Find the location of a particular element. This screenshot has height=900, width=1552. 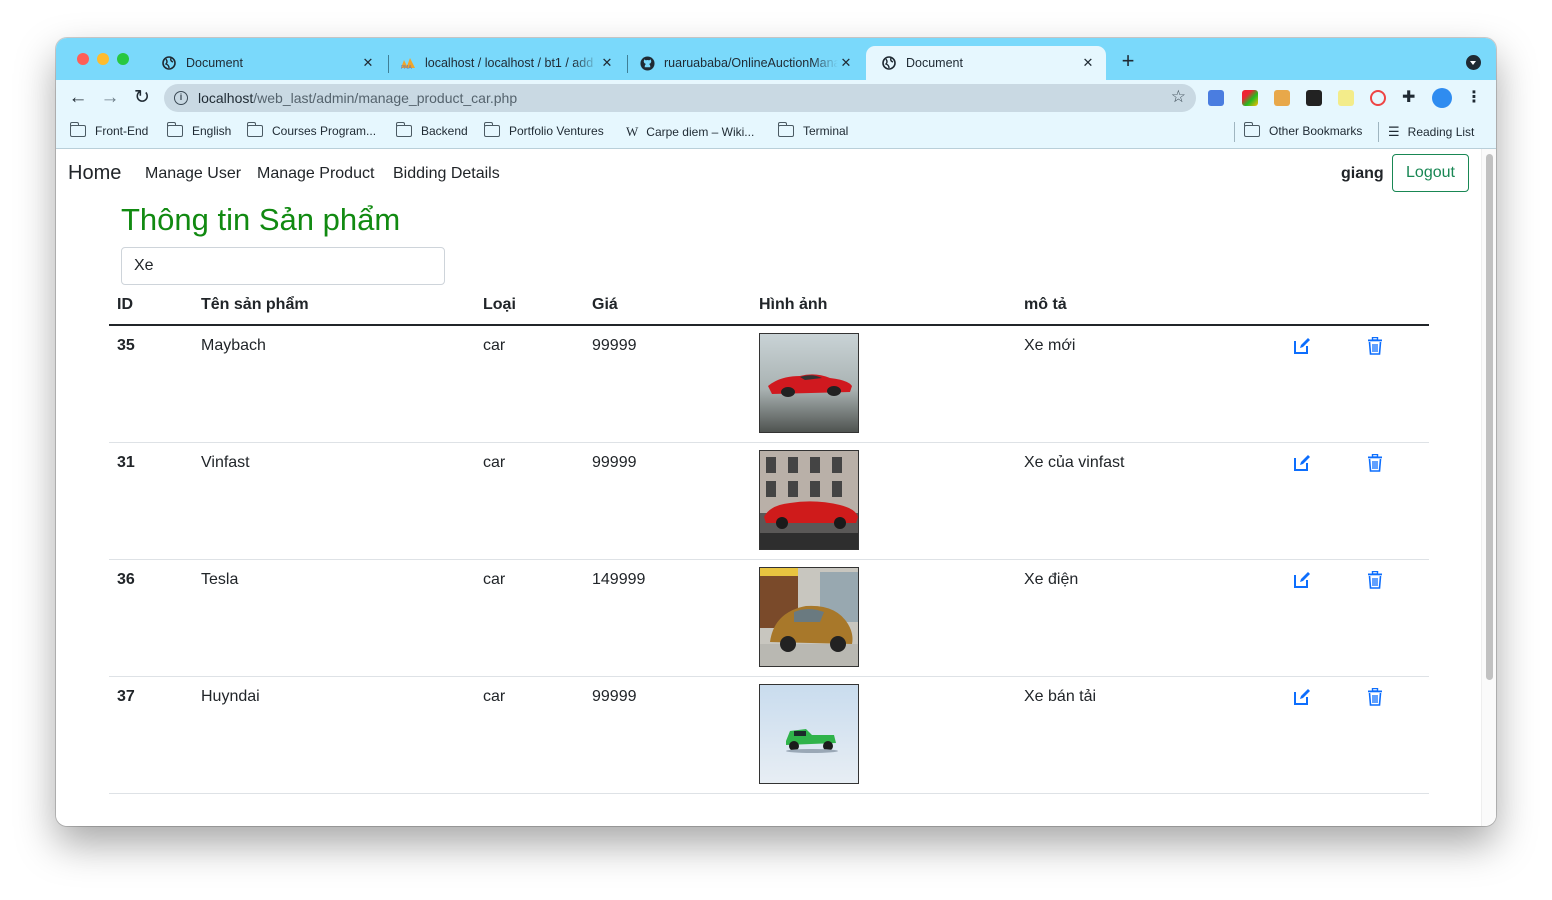

puzzle-extensions-icon: ✚ is located at coordinates (1410, 98).